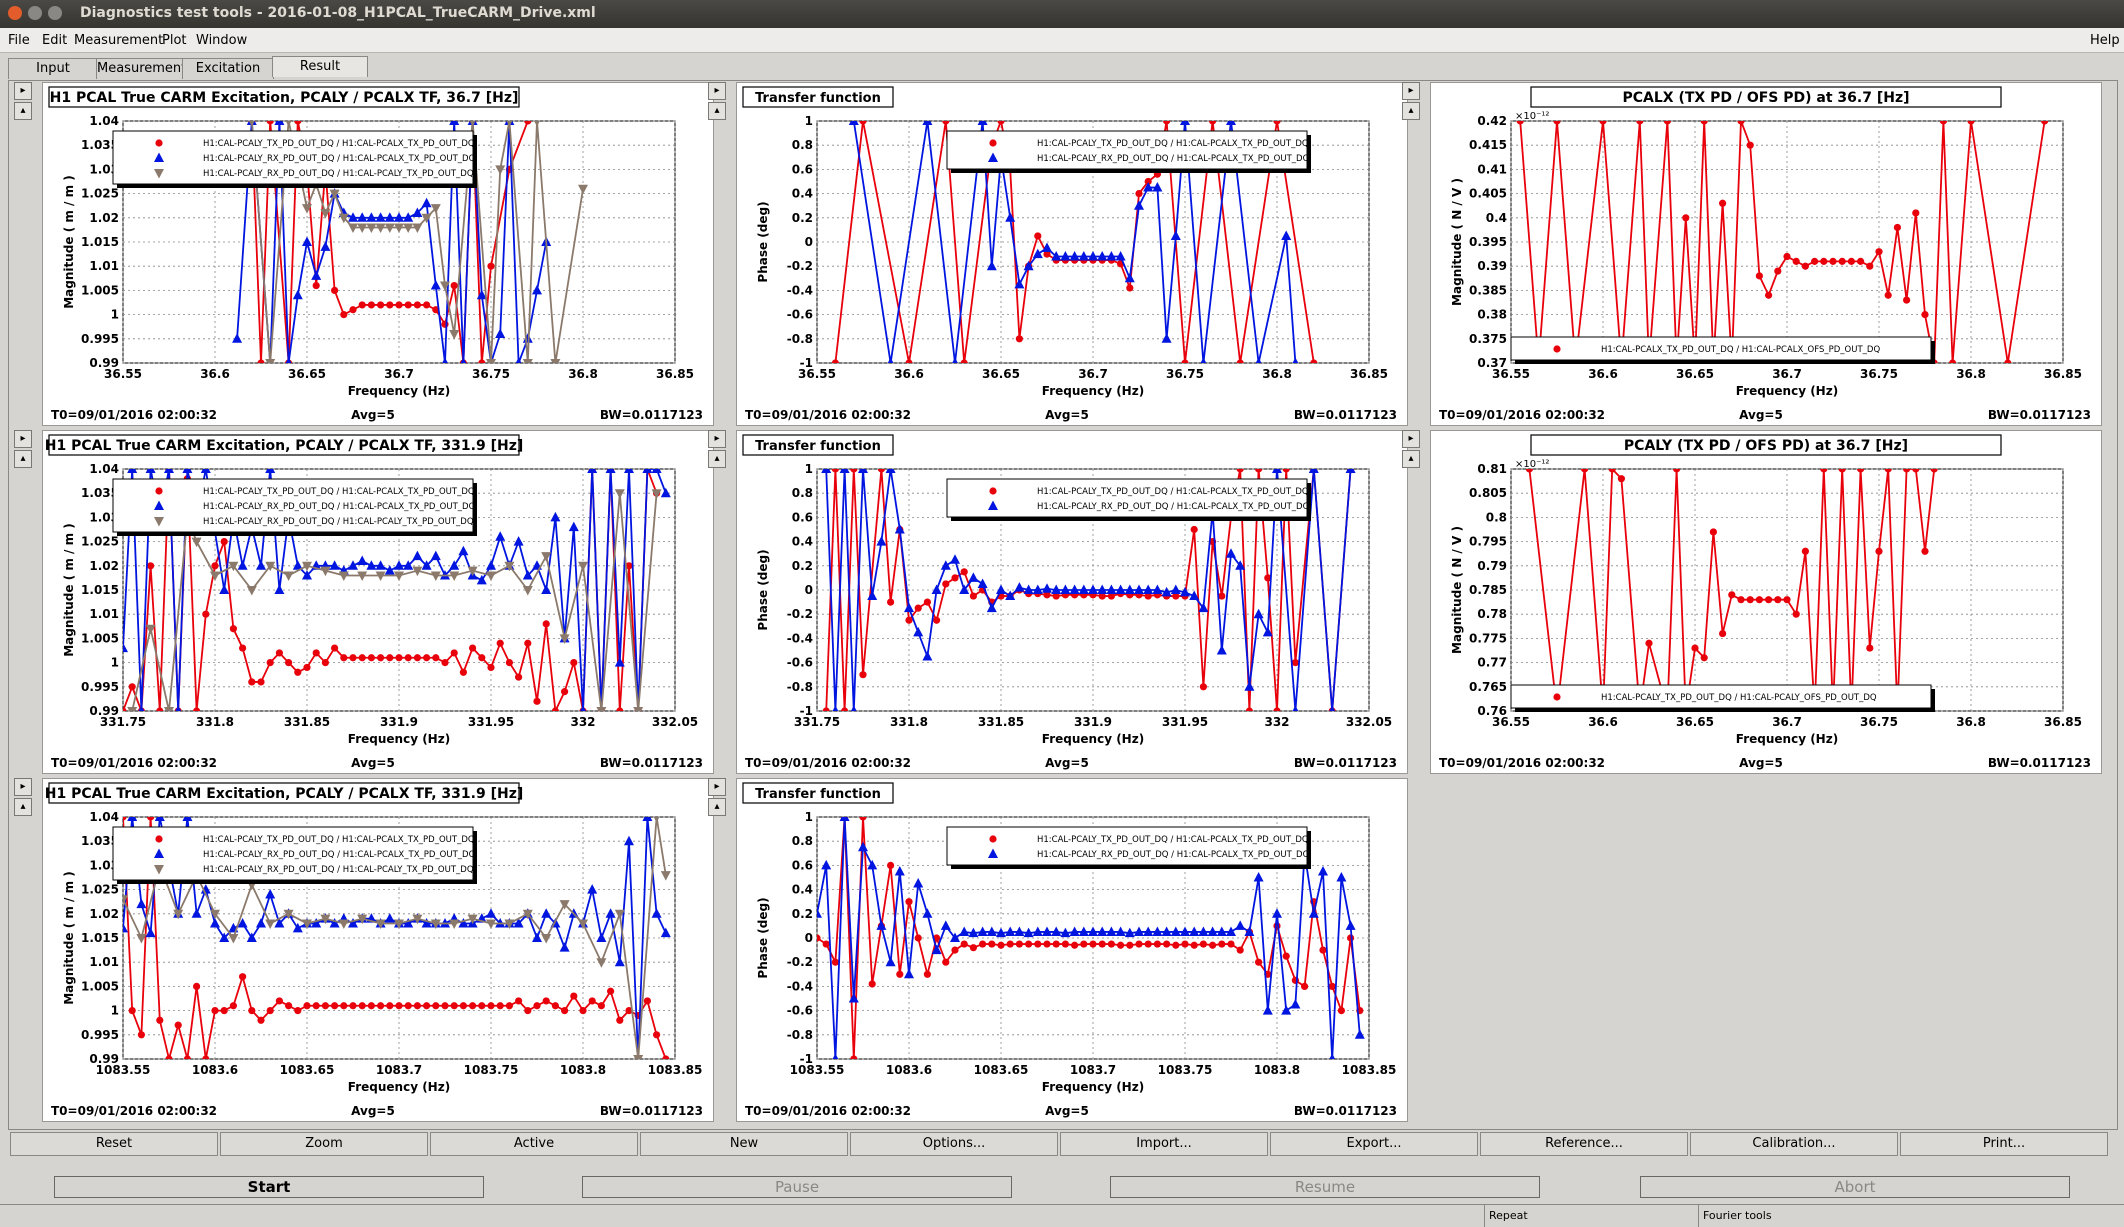 The height and width of the screenshot is (1227, 2124). What do you see at coordinates (1488, 687) in the screenshot?
I see `y-tick-label: 0.765` at bounding box center [1488, 687].